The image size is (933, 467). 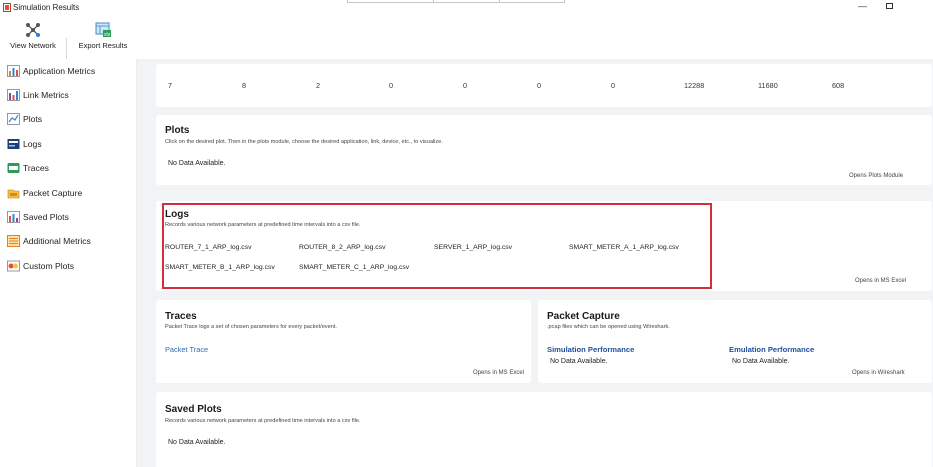 I want to click on minimize-icon: —, so click(x=862, y=6).